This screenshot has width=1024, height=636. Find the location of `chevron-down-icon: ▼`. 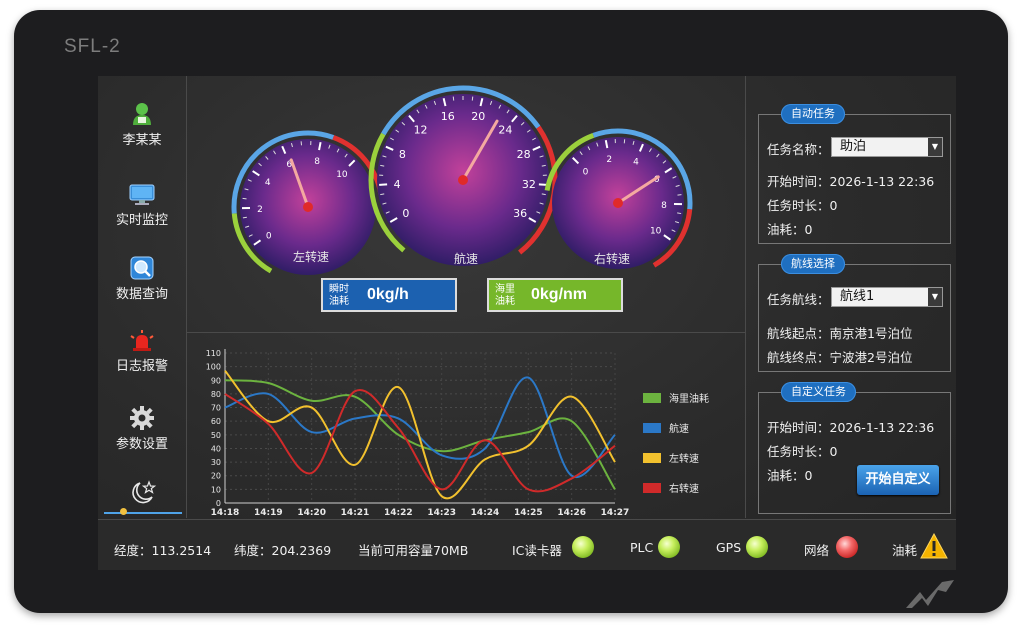

chevron-down-icon: ▼ is located at coordinates (935, 297).